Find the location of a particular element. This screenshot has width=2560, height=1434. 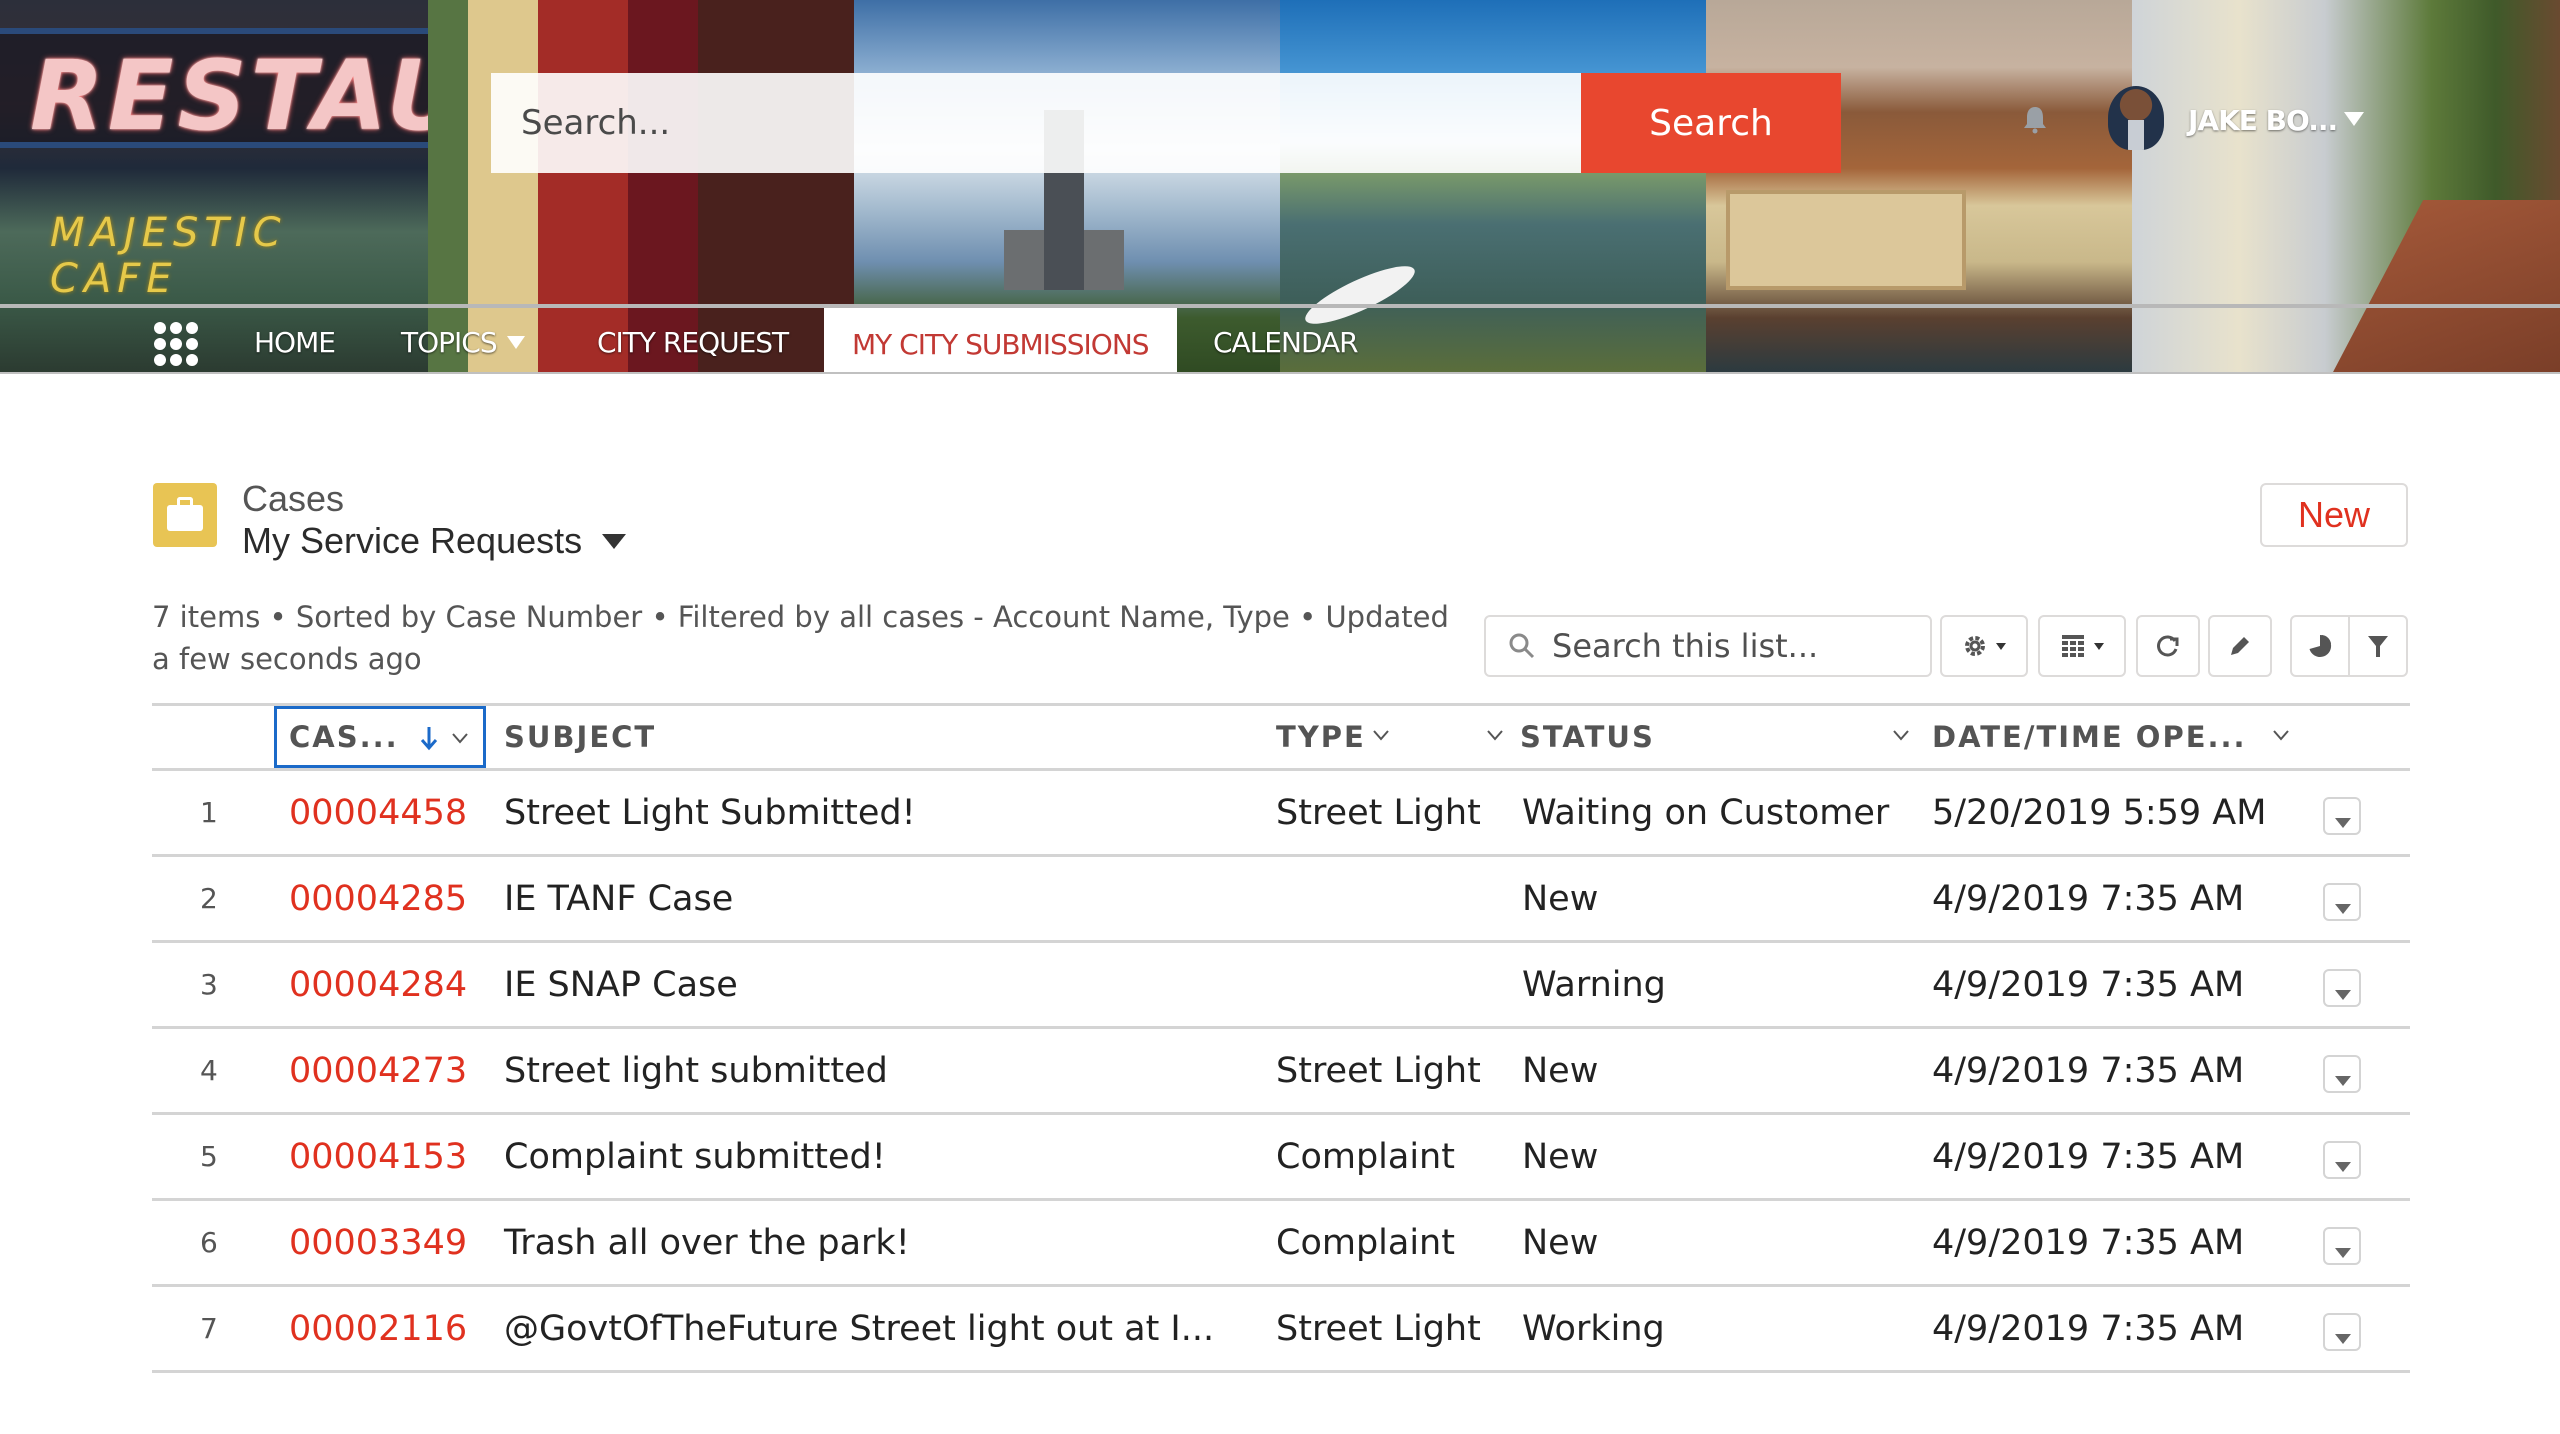

subject-cell: Street light submitted is located at coordinates (696, 1070).